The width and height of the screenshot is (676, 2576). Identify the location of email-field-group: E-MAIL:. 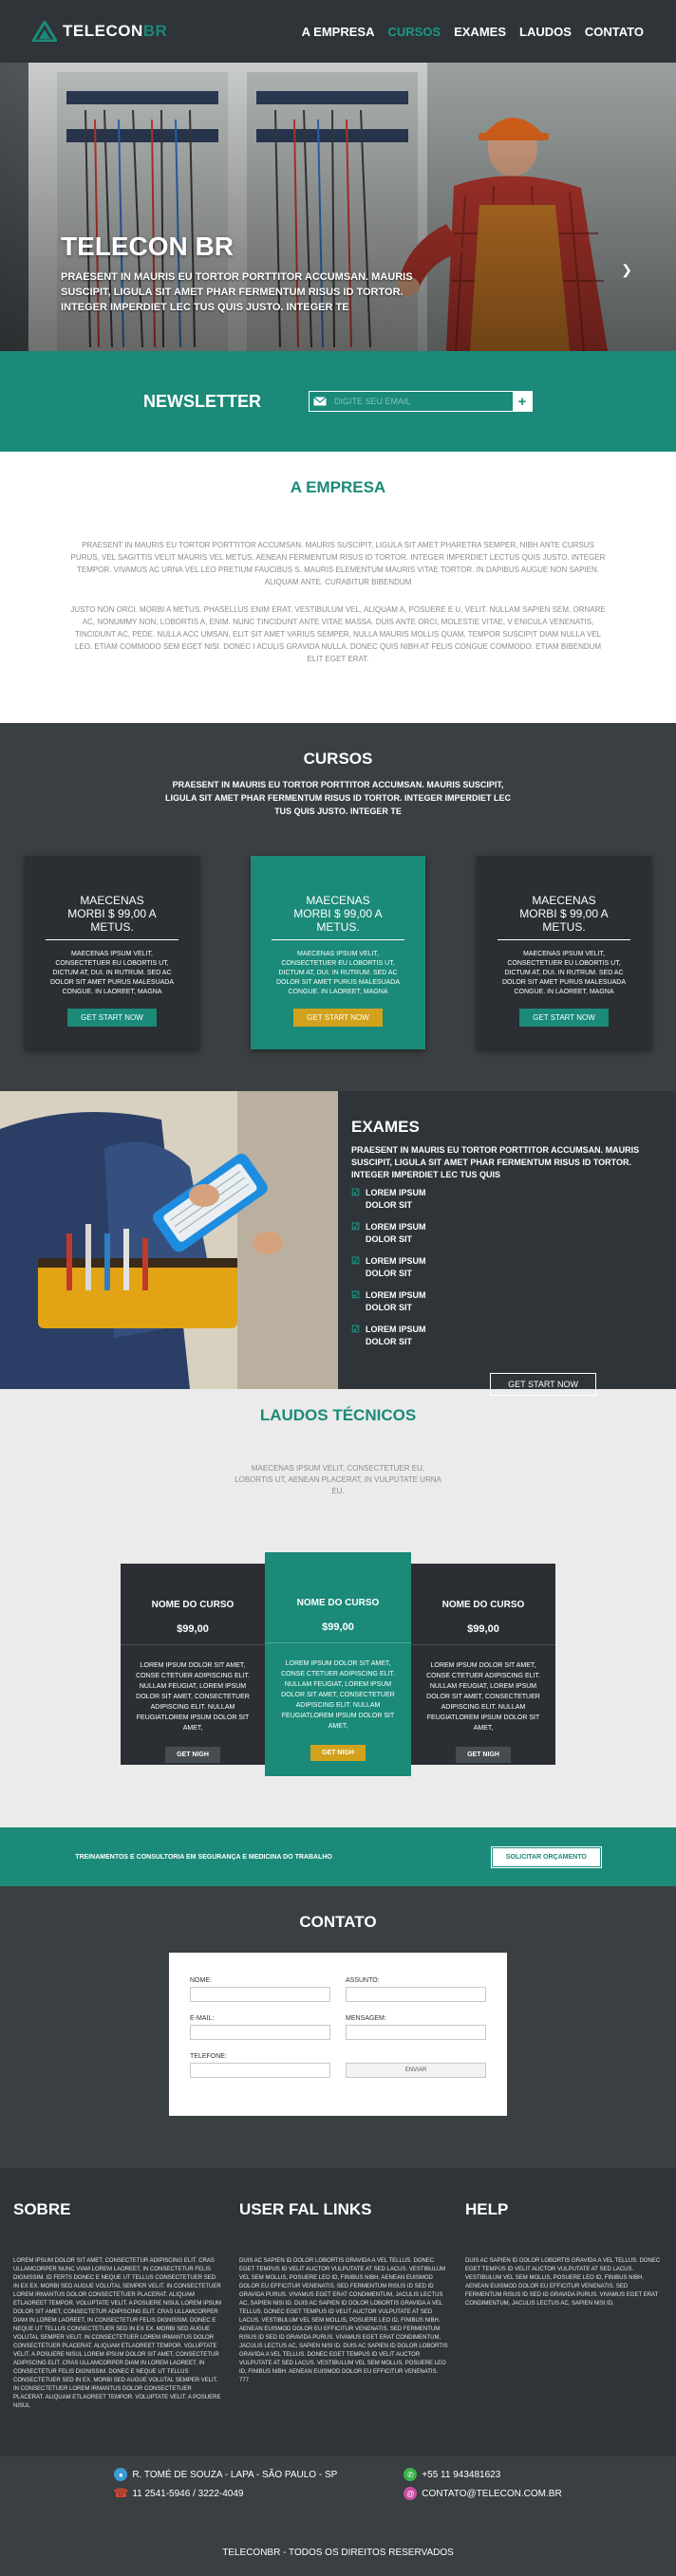
(260, 2027).